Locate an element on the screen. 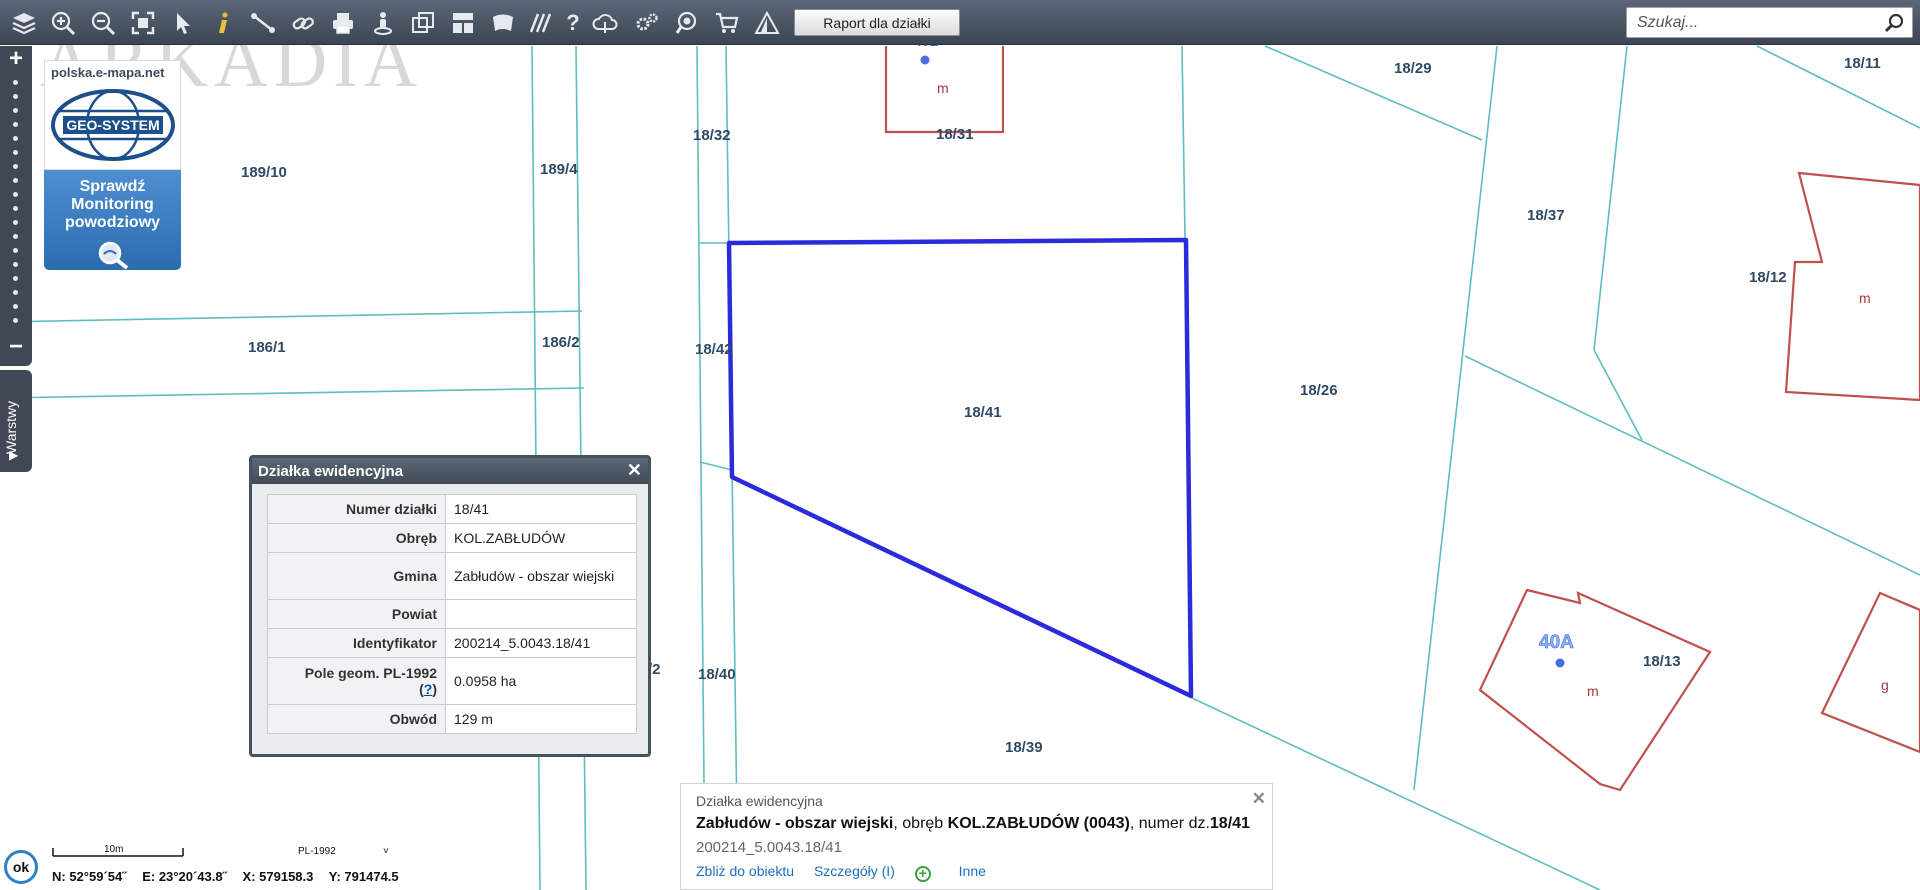 This screenshot has height=890, width=1920. other-link: Inne is located at coordinates (972, 871).